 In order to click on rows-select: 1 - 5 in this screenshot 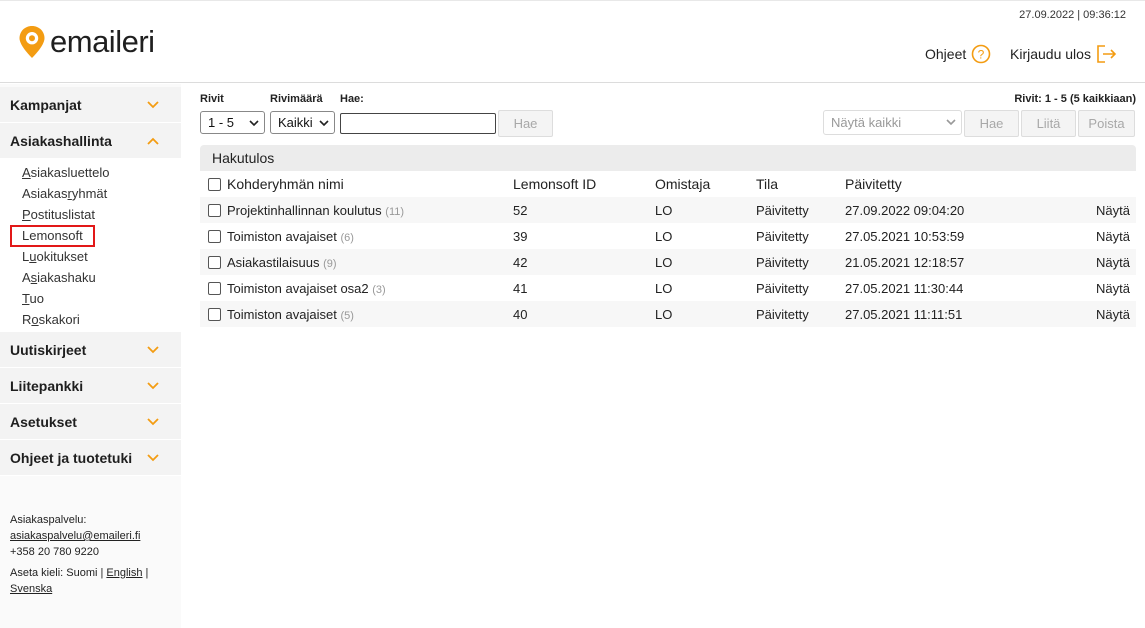, I will do `click(232, 122)`.